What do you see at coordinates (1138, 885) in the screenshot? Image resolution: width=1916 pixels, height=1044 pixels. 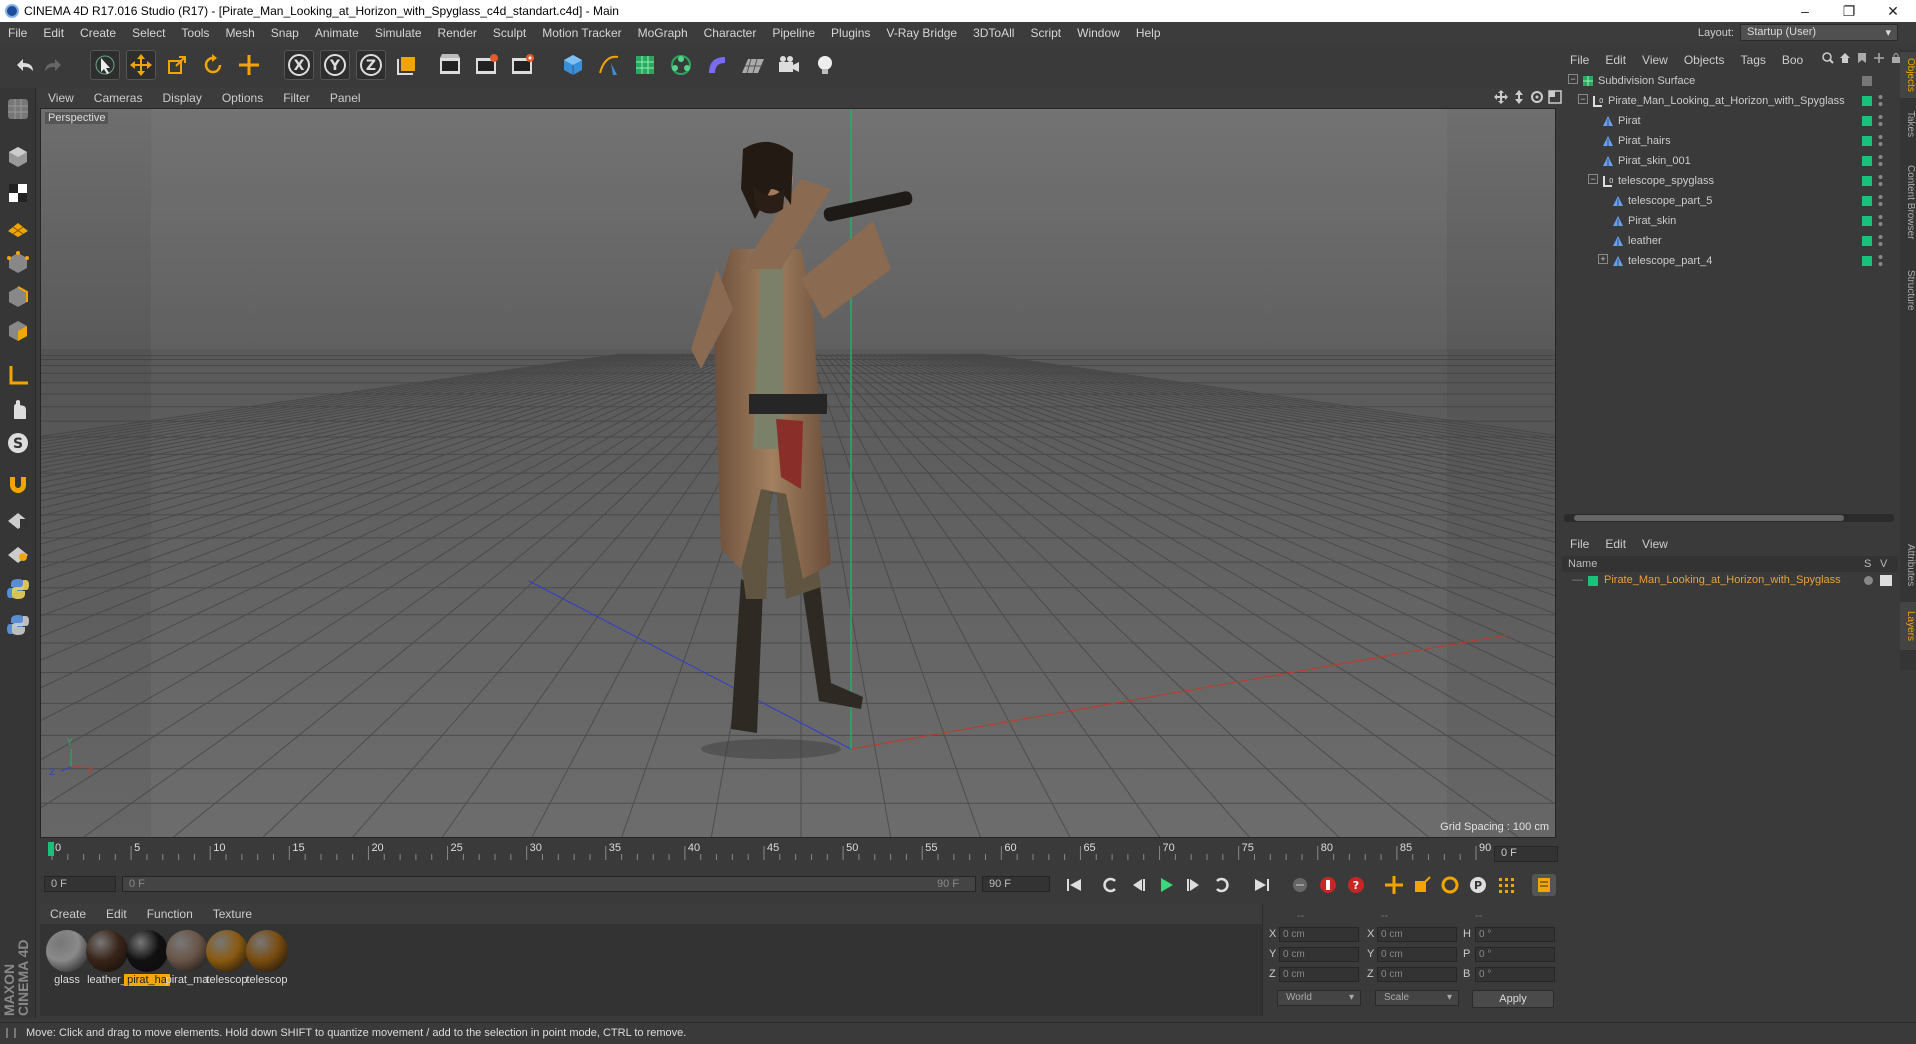 I see `previous-frame-button` at bounding box center [1138, 885].